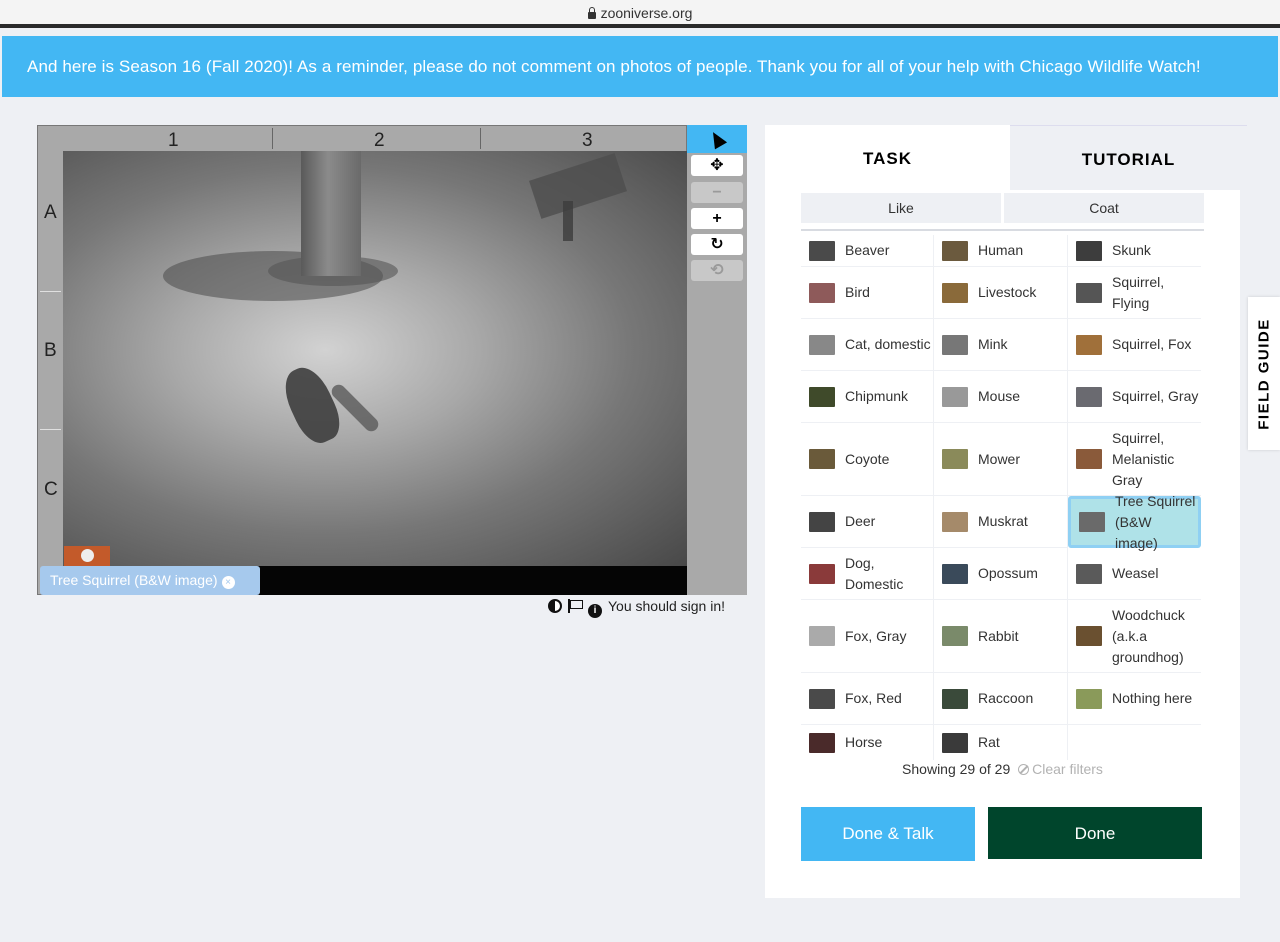 The height and width of the screenshot is (942, 1280). What do you see at coordinates (1155, 396) in the screenshot?
I see `choice-label: Squirrel, Gray` at bounding box center [1155, 396].